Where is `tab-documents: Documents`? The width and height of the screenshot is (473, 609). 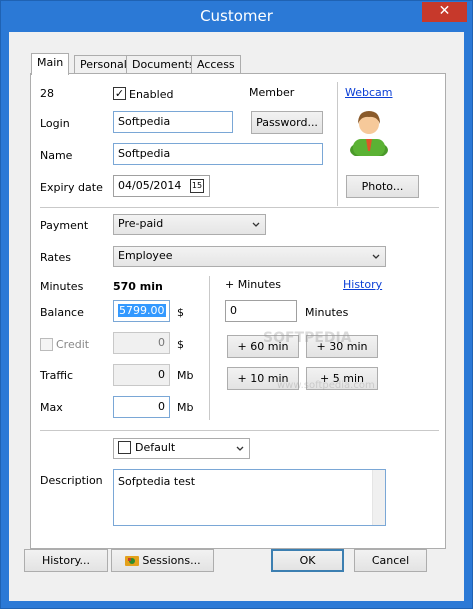
tab-documents: Documents is located at coordinates (163, 64).